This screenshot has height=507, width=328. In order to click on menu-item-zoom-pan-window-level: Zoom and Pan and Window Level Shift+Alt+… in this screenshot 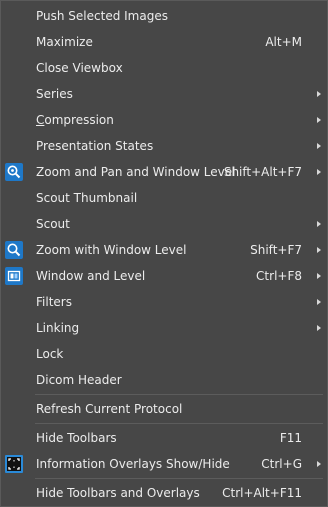, I will do `click(164, 172)`.